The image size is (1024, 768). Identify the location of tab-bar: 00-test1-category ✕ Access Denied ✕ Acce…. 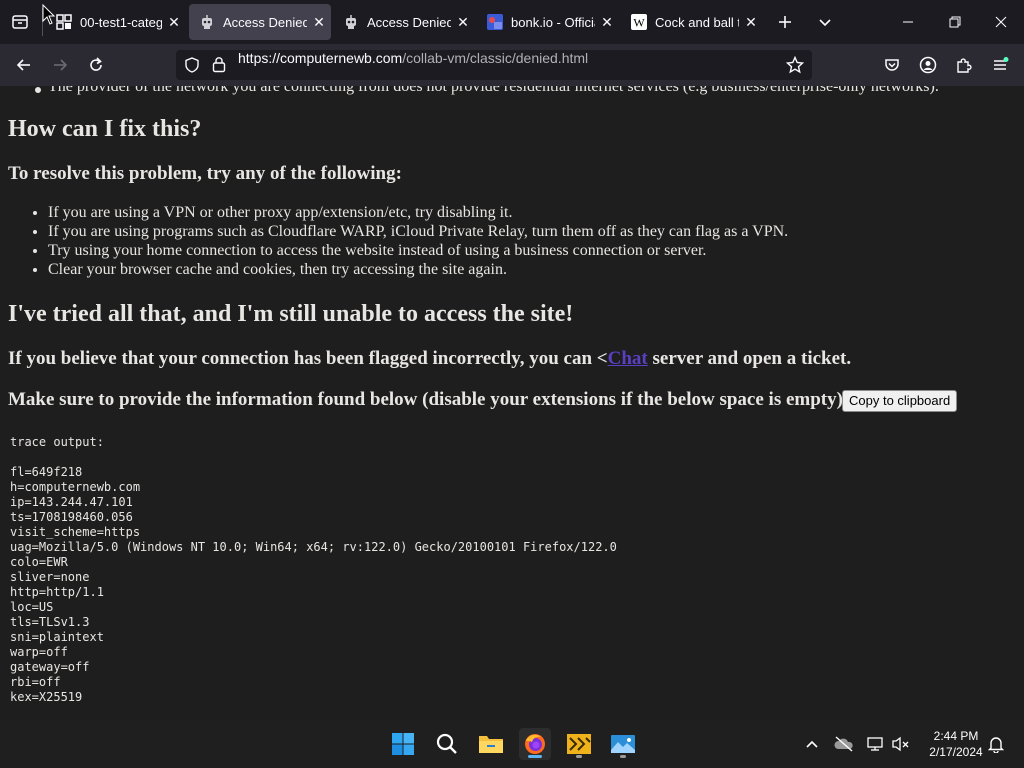
(512, 22).